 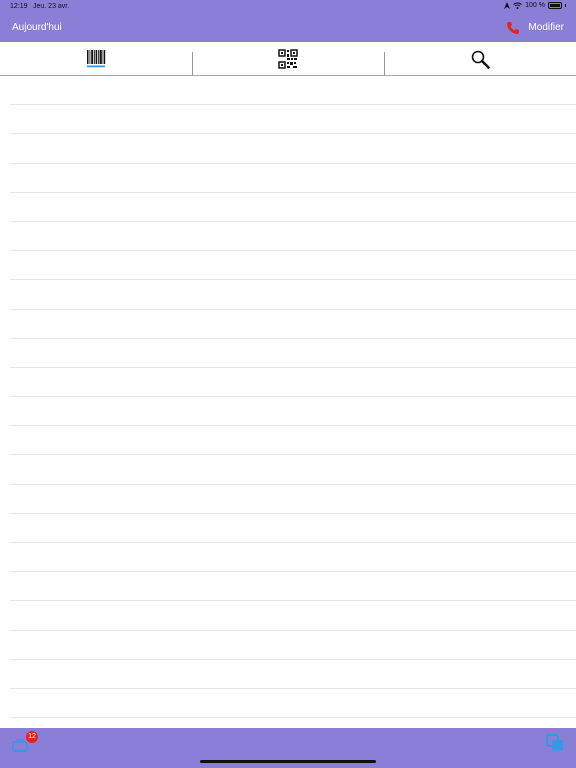 What do you see at coordinates (546, 27) in the screenshot?
I see `edit-button: Modifier` at bounding box center [546, 27].